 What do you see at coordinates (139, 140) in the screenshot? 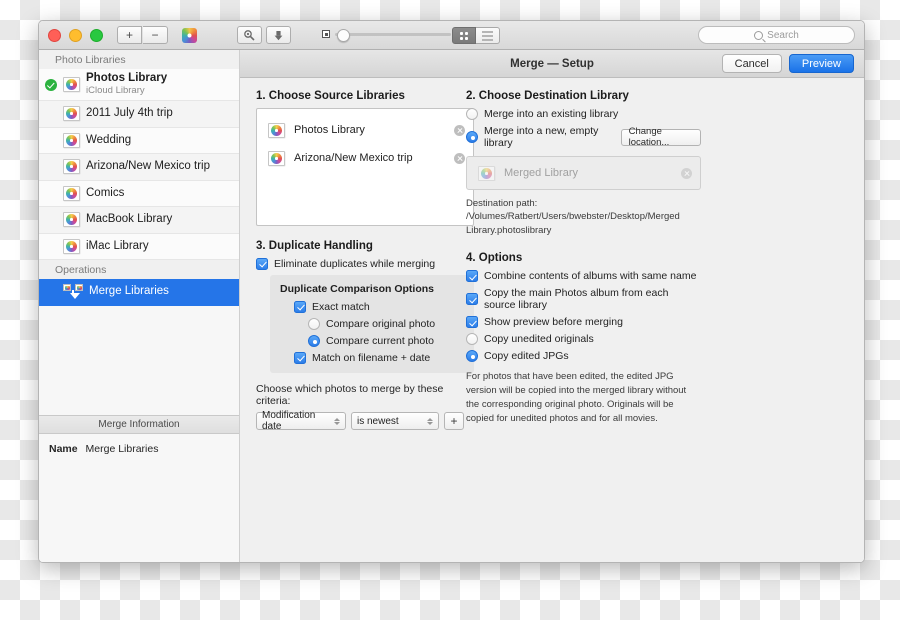
I see `sidebar-item-wedding: Wedding` at bounding box center [139, 140].